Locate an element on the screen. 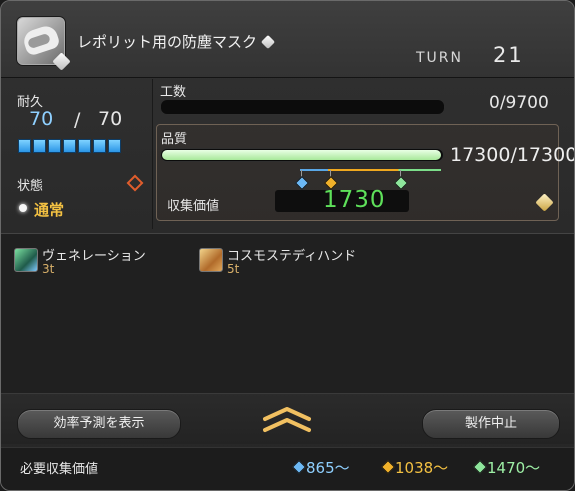 This screenshot has height=491, width=575. buff-name: コスモステディハンド is located at coordinates (292, 256).